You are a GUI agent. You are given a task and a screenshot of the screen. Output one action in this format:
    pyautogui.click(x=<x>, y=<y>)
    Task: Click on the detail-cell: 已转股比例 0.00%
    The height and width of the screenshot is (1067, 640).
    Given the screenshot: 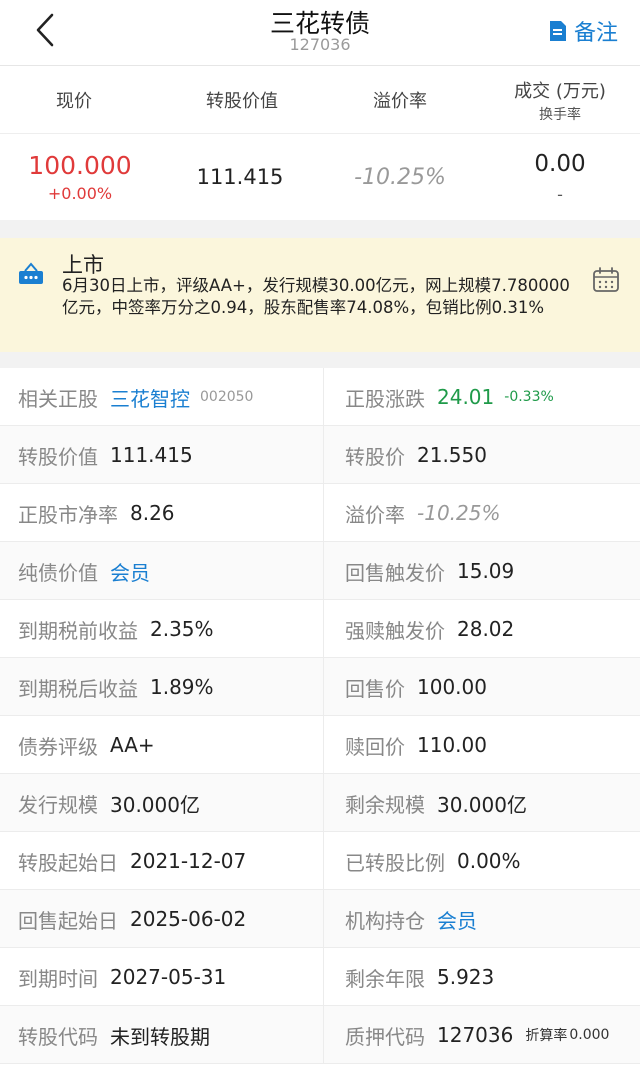 What is the action you would take?
    pyautogui.click(x=490, y=861)
    